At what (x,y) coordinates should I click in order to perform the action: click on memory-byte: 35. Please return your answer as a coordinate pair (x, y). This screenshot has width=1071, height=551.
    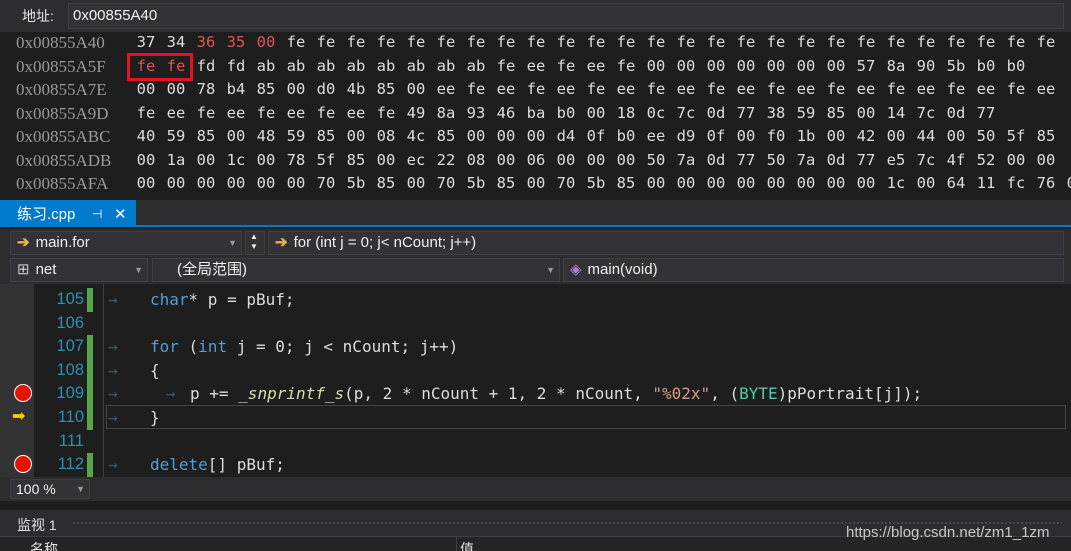
    Looking at the image, I should click on (236, 42).